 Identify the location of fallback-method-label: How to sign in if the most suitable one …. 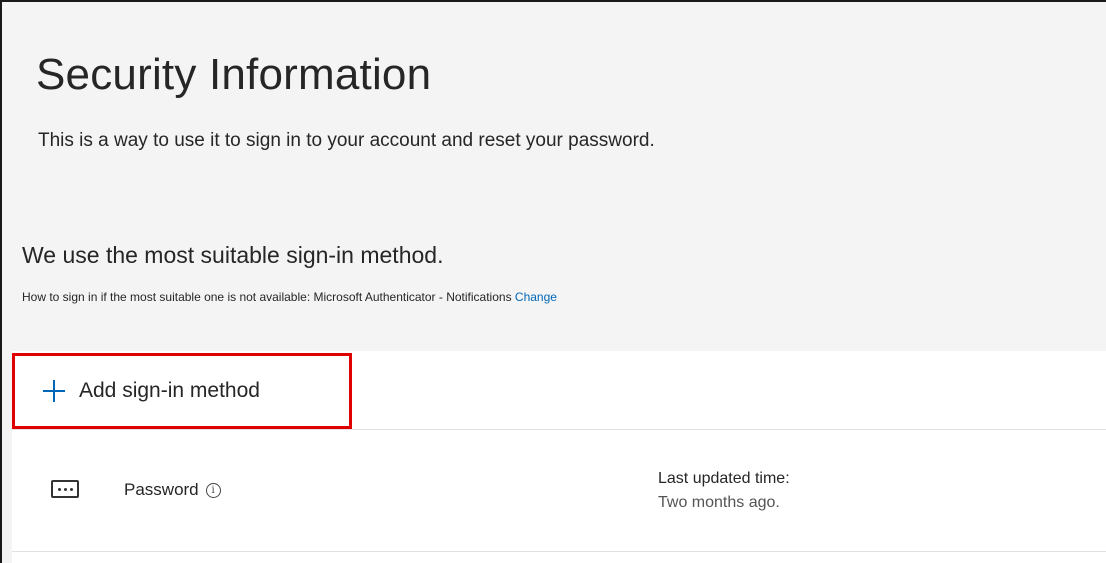
(267, 297).